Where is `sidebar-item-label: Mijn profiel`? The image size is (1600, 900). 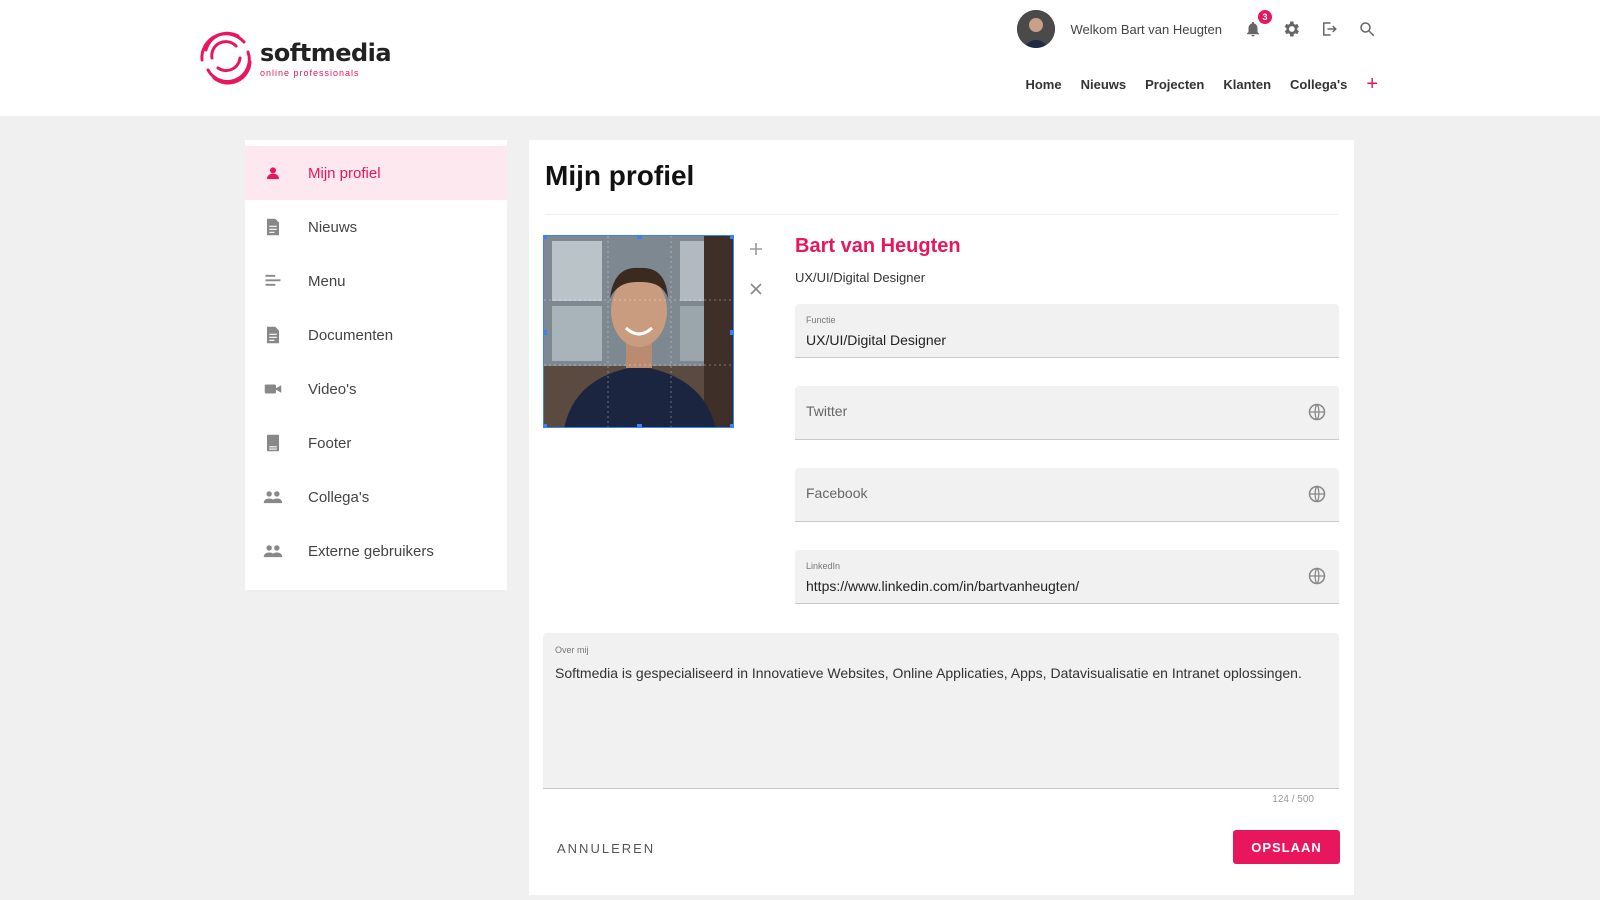 sidebar-item-label: Mijn profiel is located at coordinates (344, 173).